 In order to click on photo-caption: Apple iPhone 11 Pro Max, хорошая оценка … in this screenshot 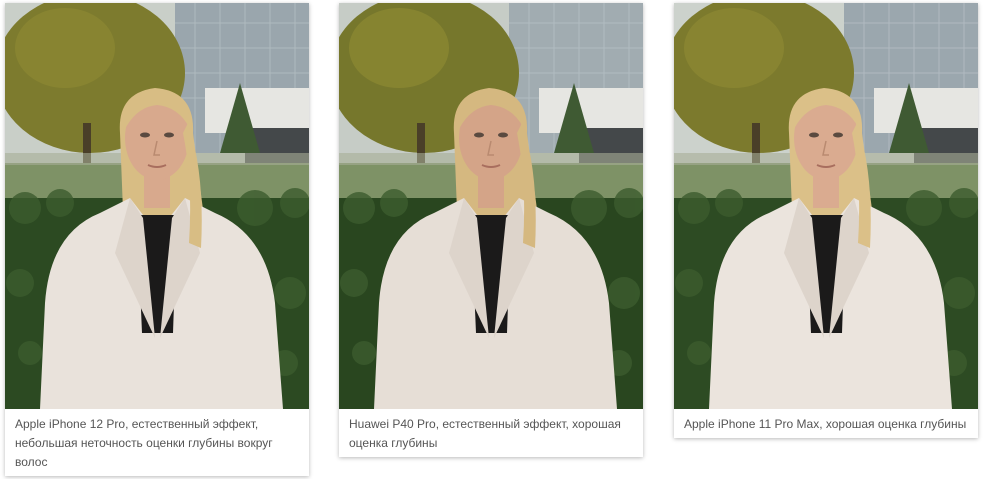, I will do `click(825, 424)`.